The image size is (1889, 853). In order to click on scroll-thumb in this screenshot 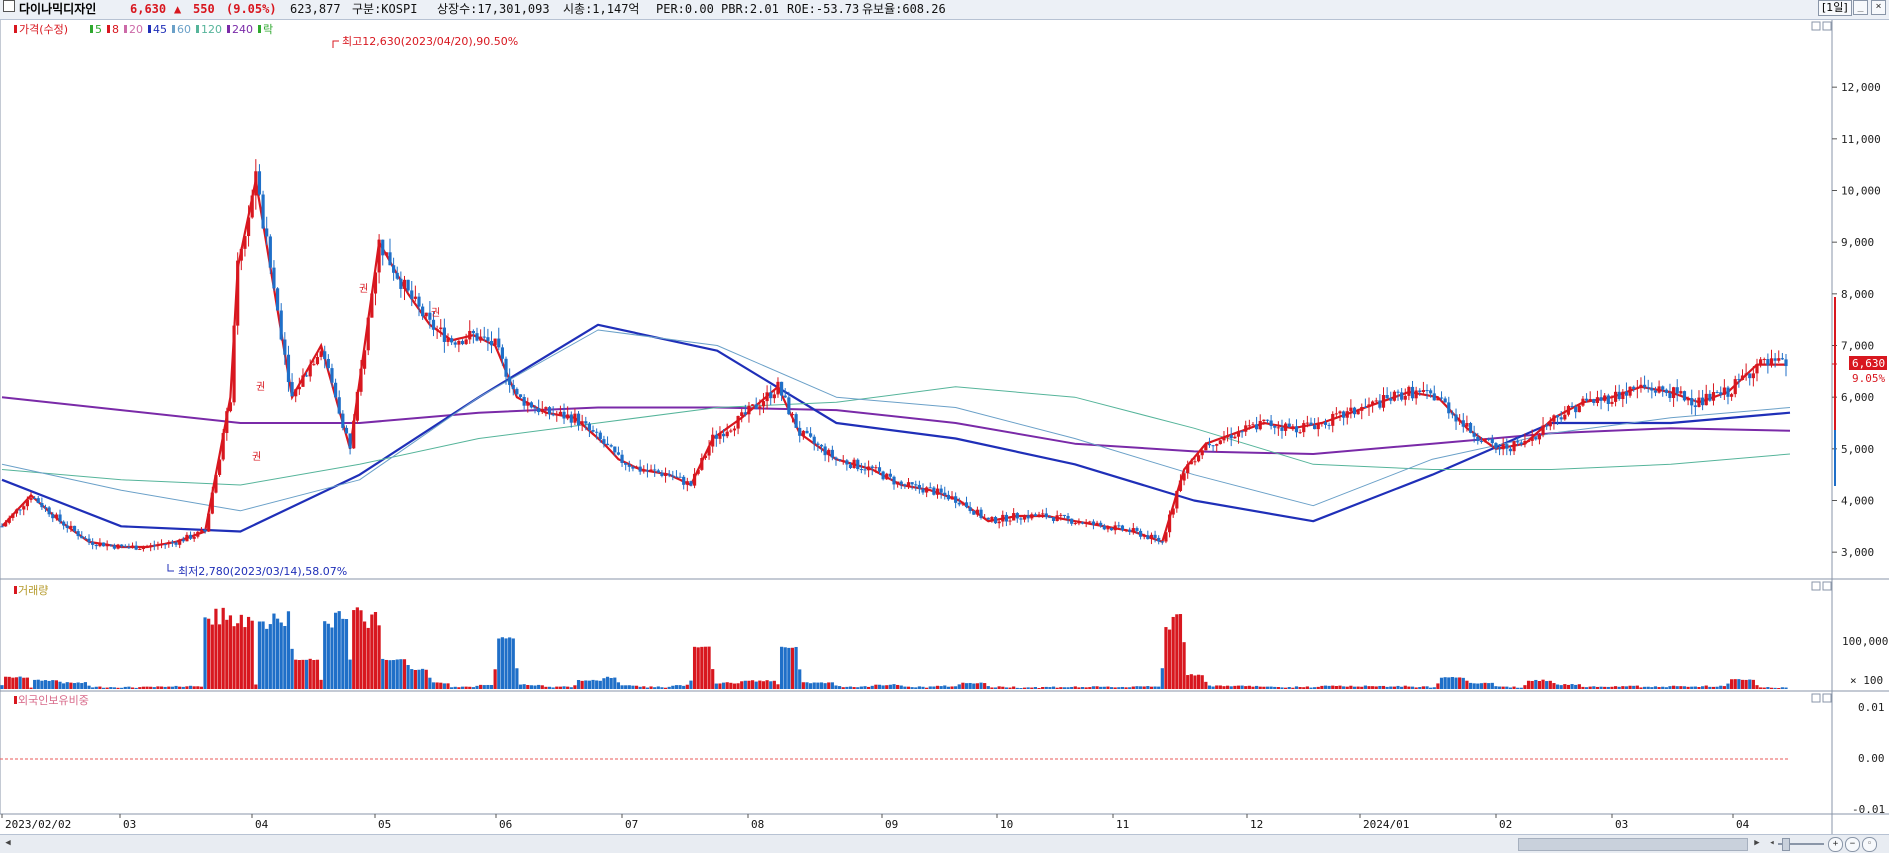, I will do `click(1633, 844)`.